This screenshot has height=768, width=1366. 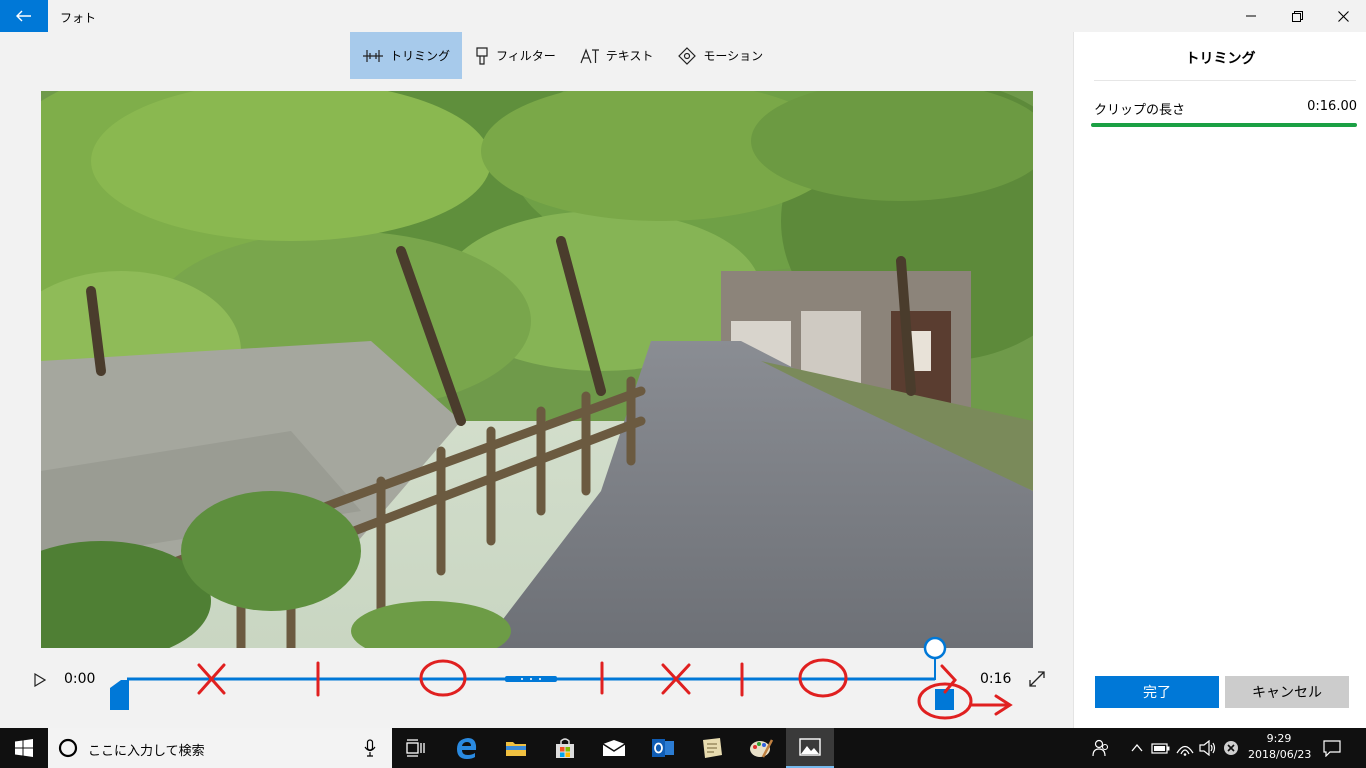 I want to click on photos-icon, so click(x=810, y=747).